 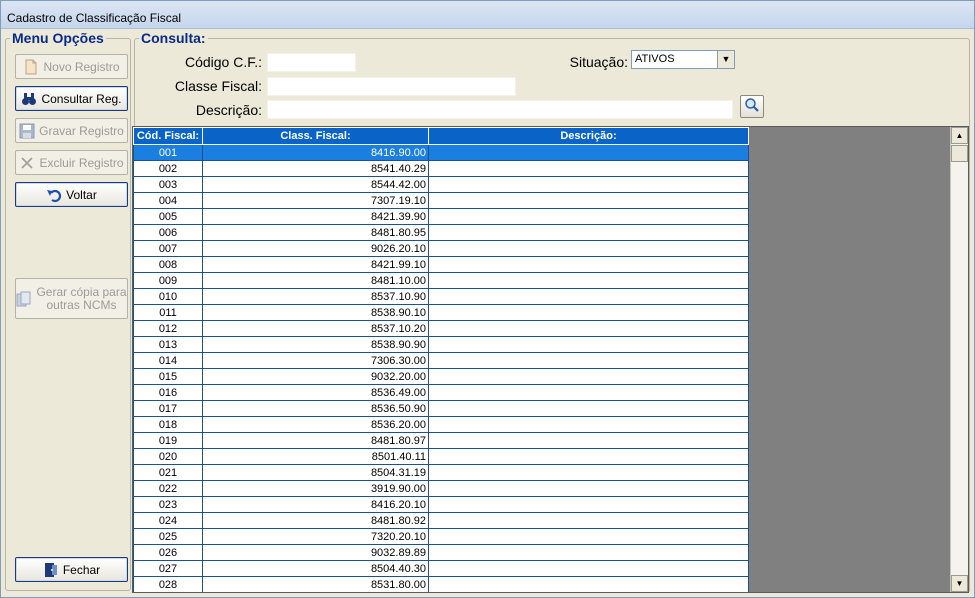 What do you see at coordinates (315, 376) in the screenshot?
I see `cell-fiscal-class: 9032.20.00` at bounding box center [315, 376].